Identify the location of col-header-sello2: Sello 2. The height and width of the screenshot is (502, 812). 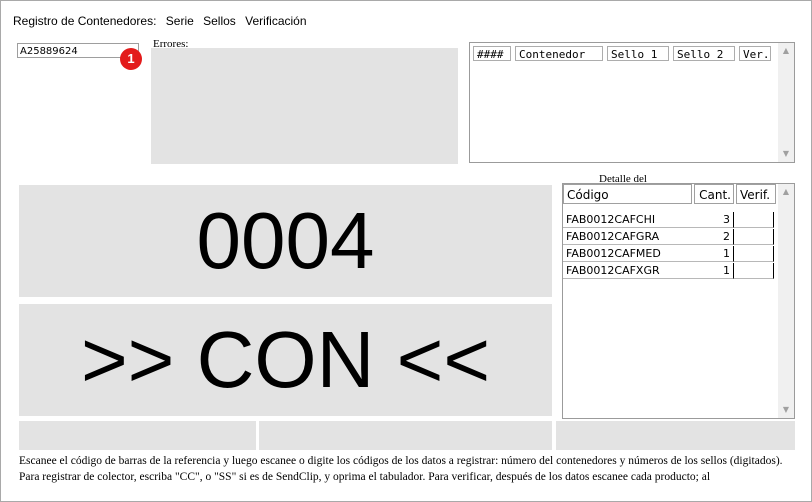
(704, 53).